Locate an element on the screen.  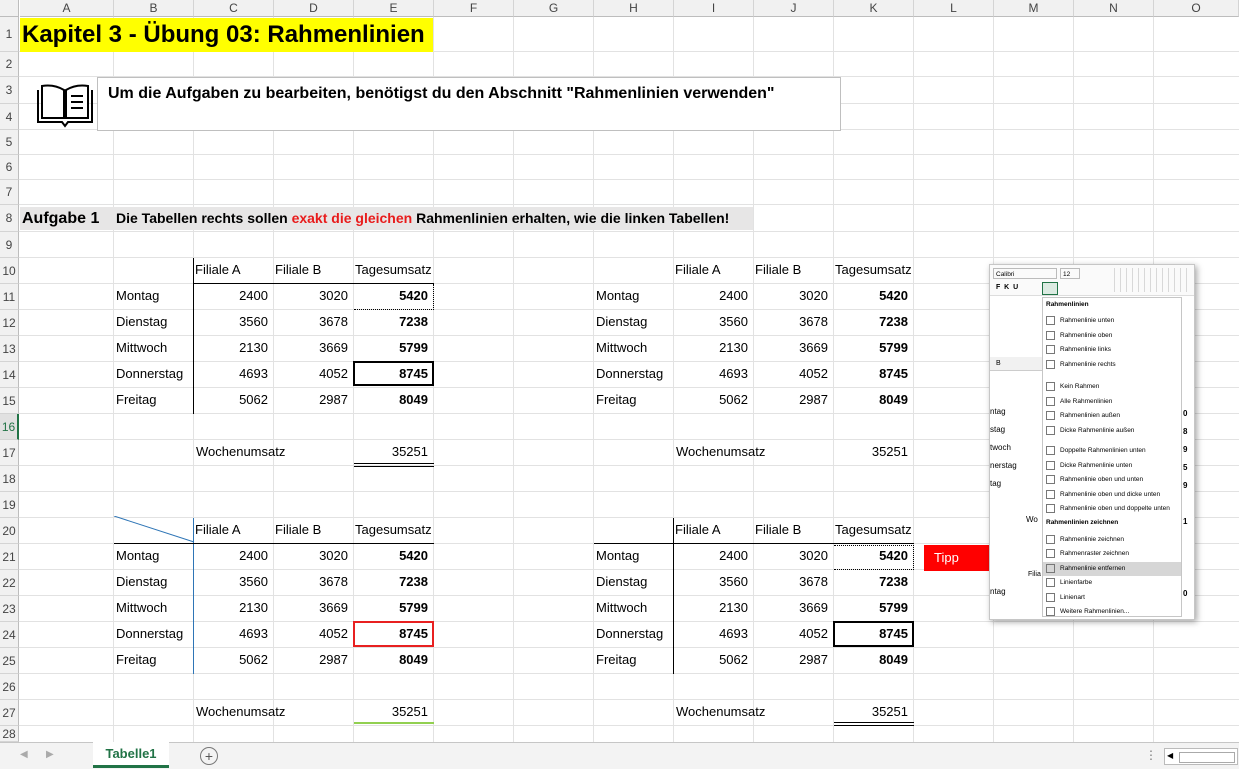
row-header: 20 is located at coordinates (9, 531).